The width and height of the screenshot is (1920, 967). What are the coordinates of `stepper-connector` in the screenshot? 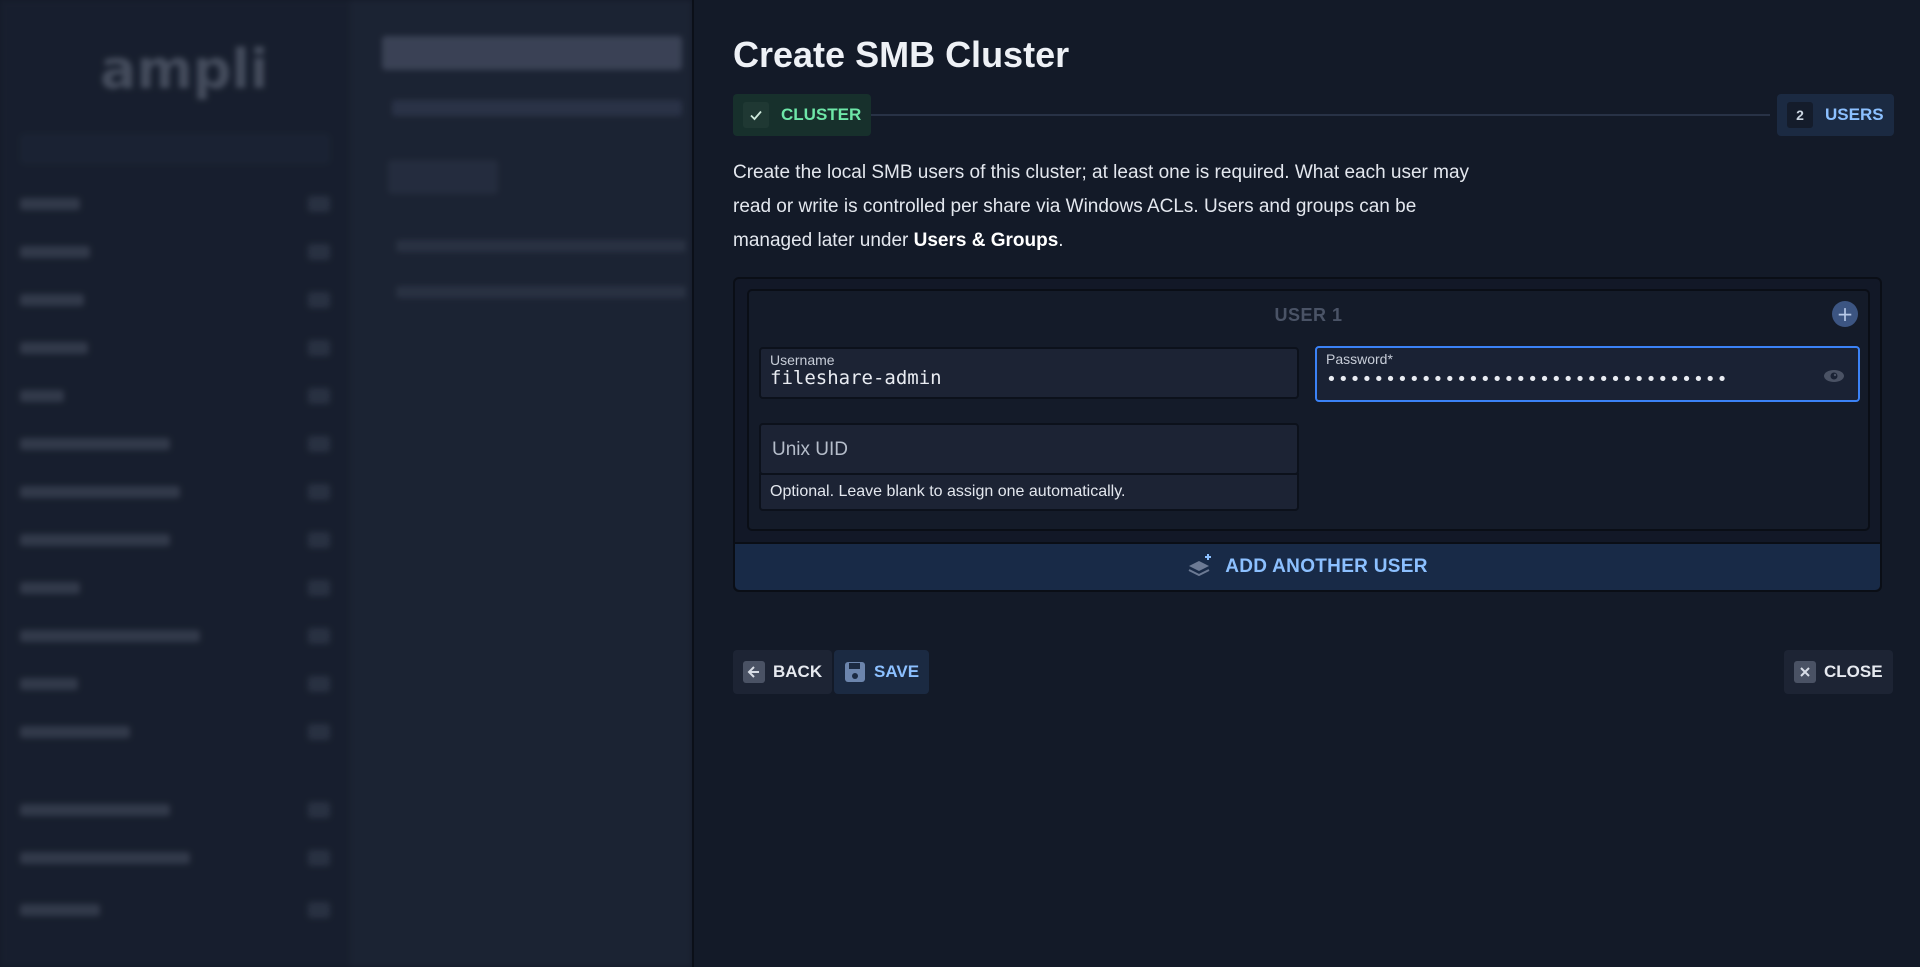 It's located at (1320, 115).